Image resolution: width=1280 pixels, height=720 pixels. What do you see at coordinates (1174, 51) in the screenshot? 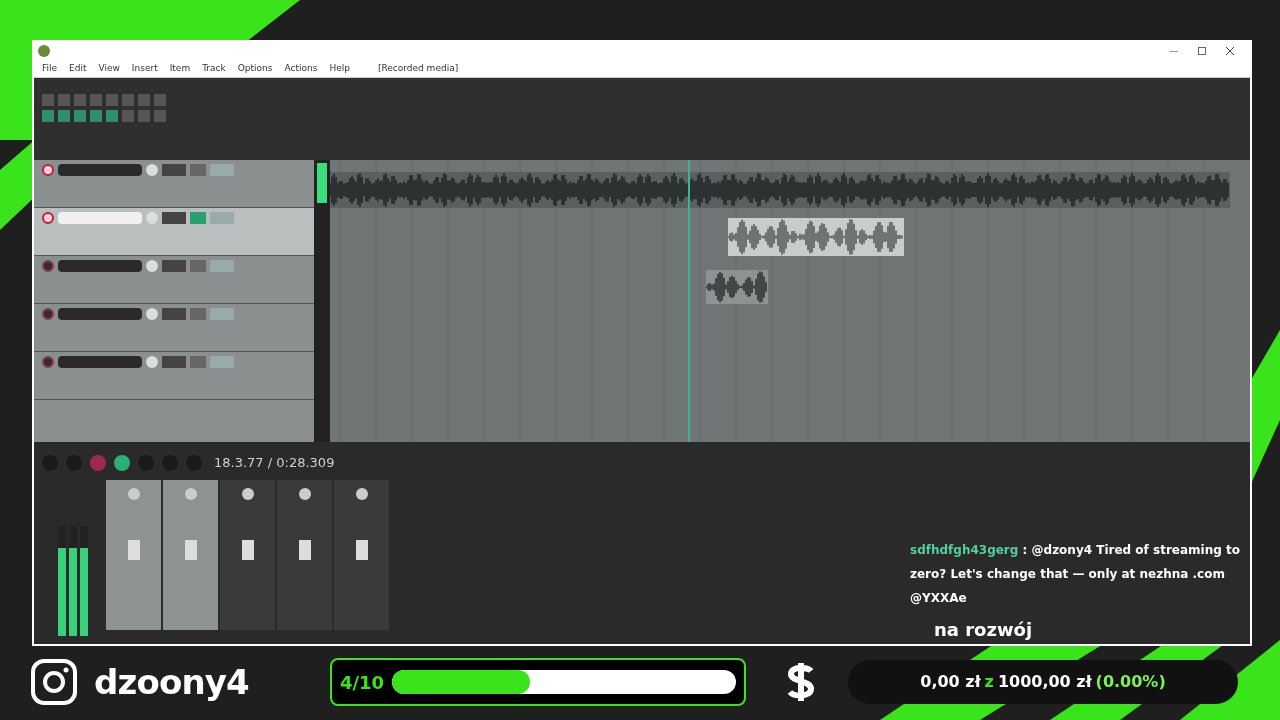
I see `minimize-icon` at bounding box center [1174, 51].